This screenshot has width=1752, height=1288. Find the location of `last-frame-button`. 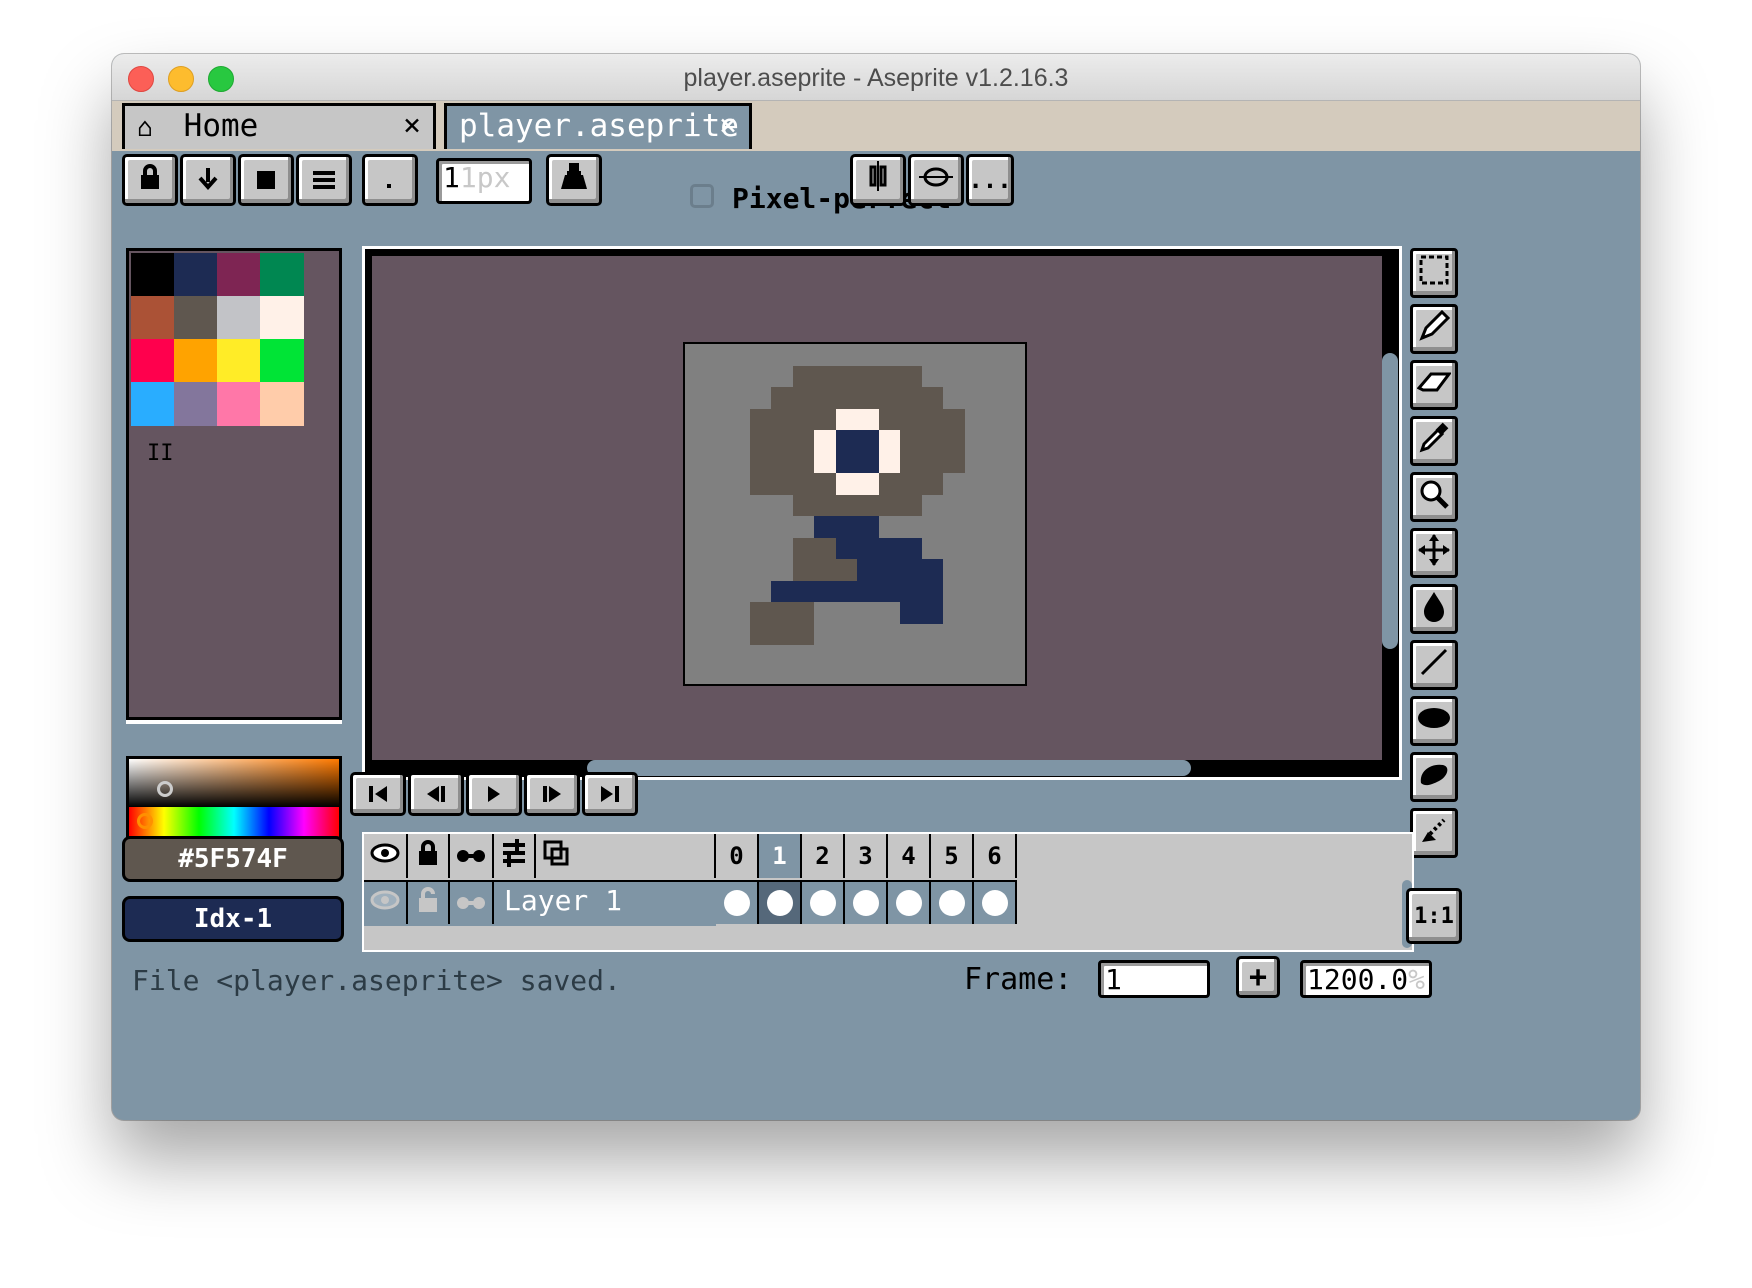

last-frame-button is located at coordinates (610, 794).